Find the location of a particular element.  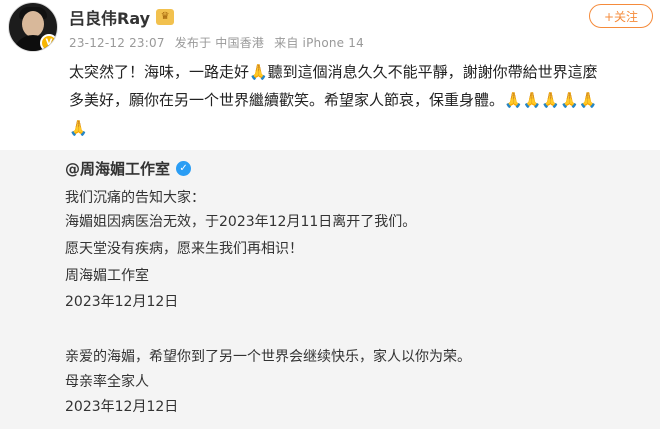

post-device: 来自 iPhone 14 is located at coordinates (319, 43).